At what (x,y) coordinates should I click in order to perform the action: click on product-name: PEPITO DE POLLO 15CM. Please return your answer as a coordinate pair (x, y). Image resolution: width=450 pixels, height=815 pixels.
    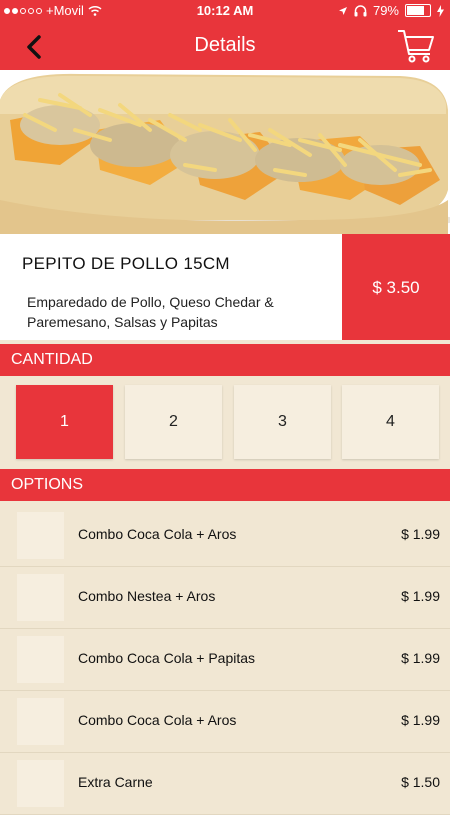
    Looking at the image, I should click on (126, 263).